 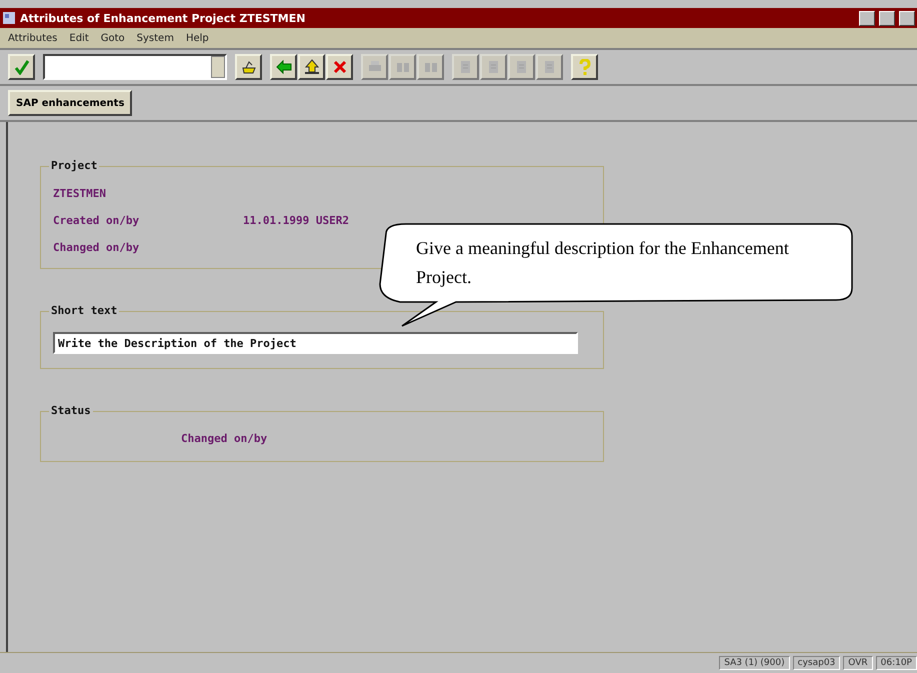 I want to click on close-icon, so click(x=339, y=67).